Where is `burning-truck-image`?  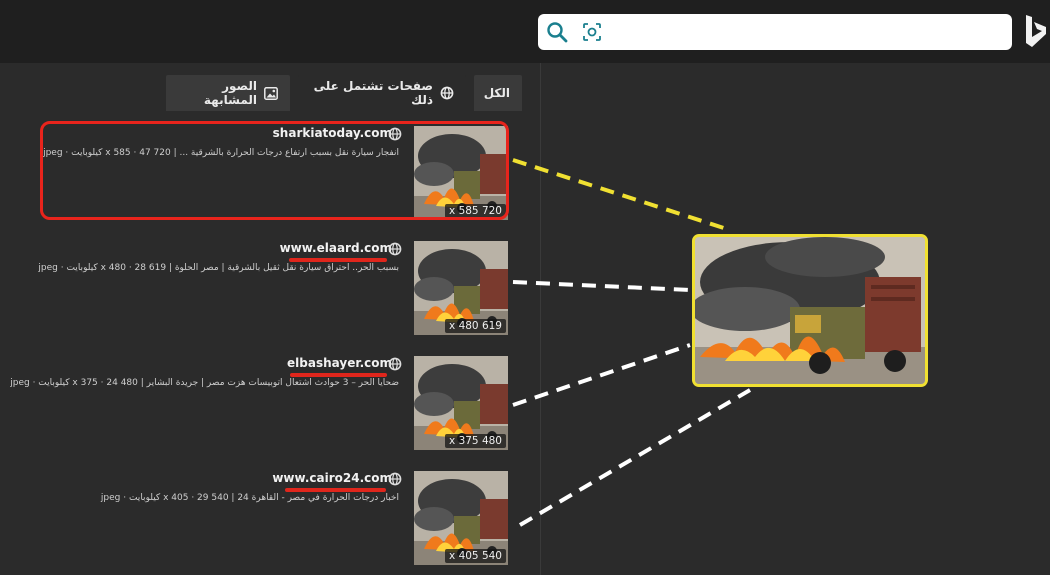 burning-truck-image is located at coordinates (810, 310).